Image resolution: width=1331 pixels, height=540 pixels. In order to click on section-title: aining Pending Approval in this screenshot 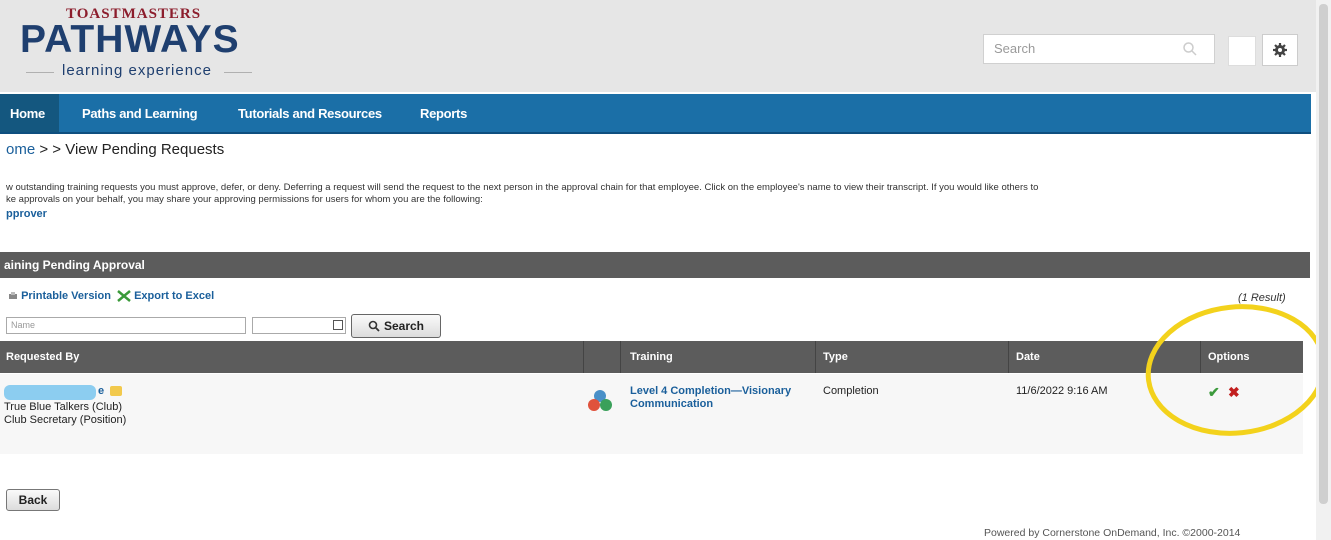, I will do `click(74, 265)`.